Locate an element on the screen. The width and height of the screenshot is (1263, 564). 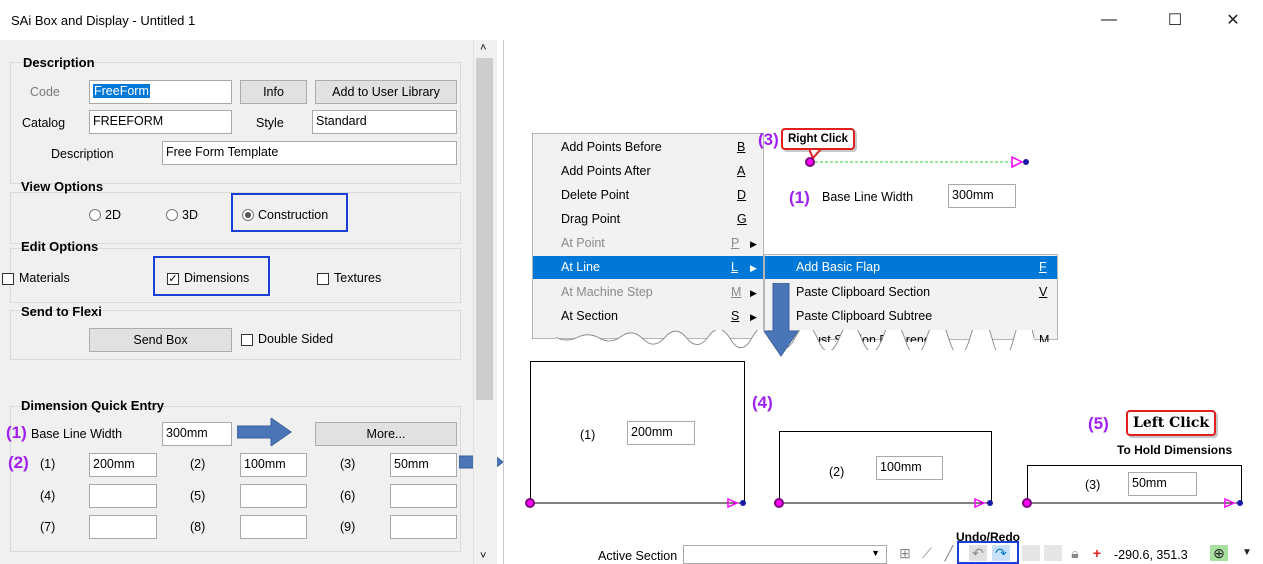
dropdown-arrow-icon: ▼ is located at coordinates (875, 553).